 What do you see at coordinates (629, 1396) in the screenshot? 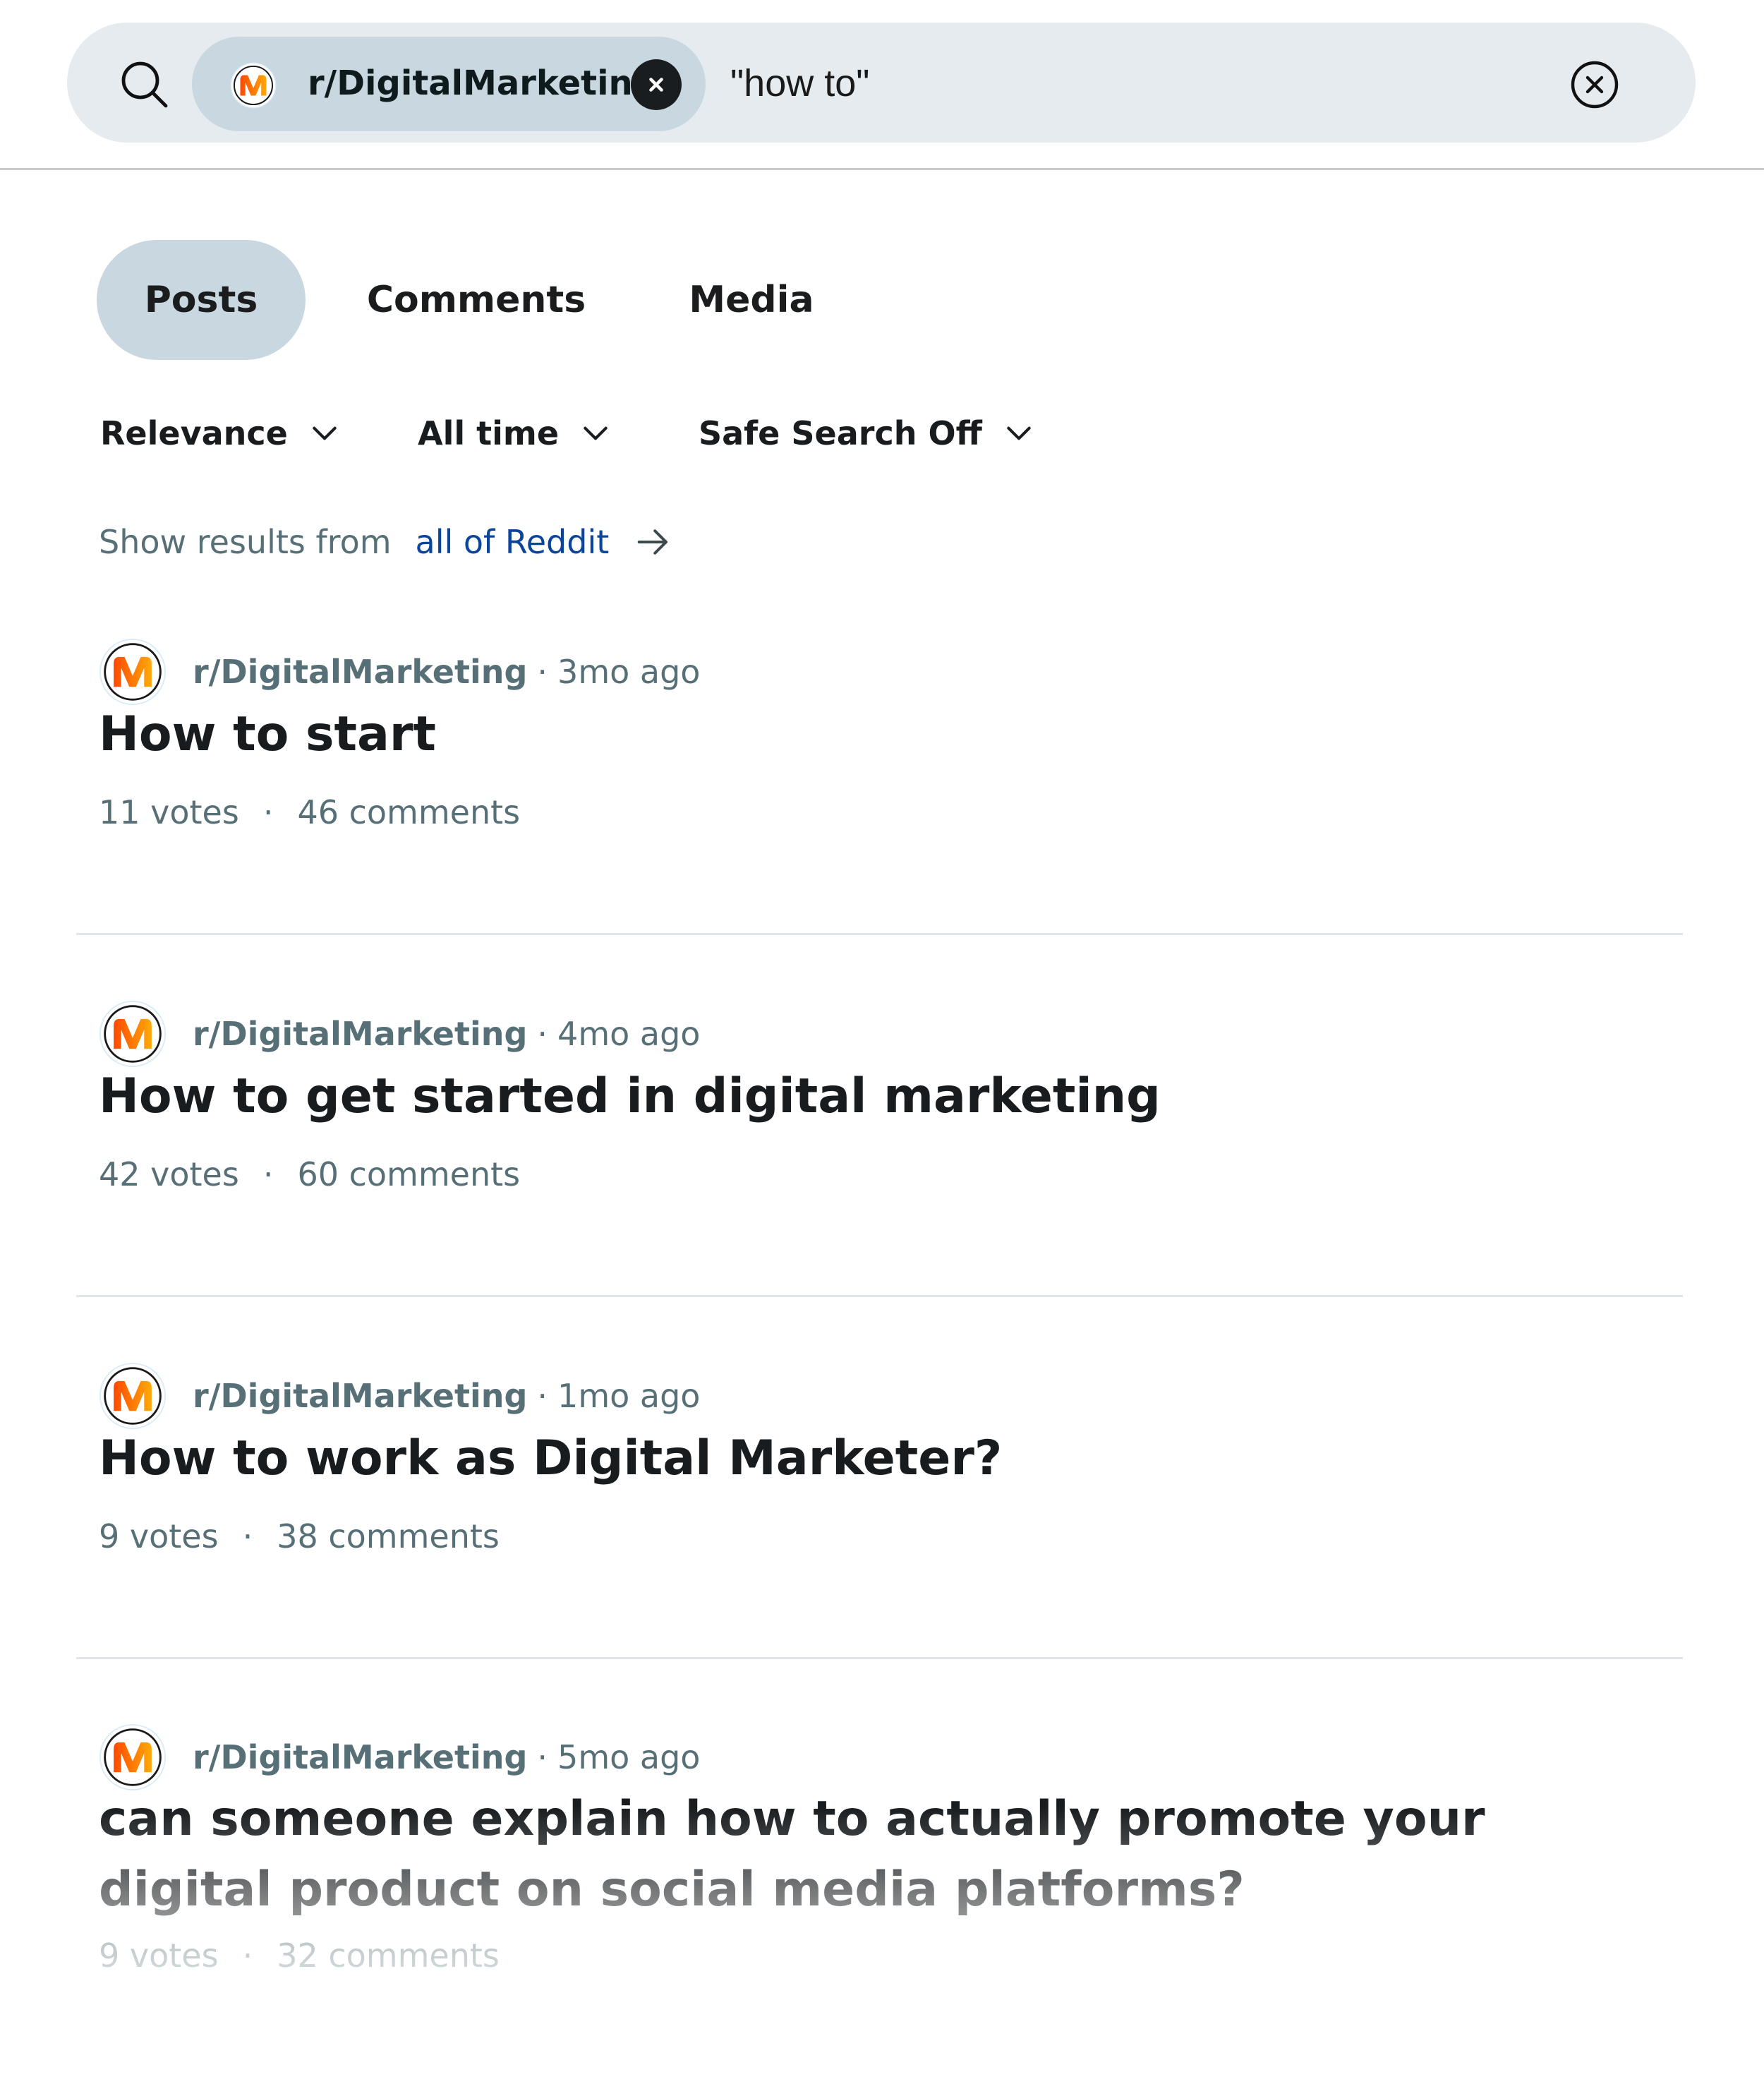
I see `post-timestamp: 1mo ago` at bounding box center [629, 1396].